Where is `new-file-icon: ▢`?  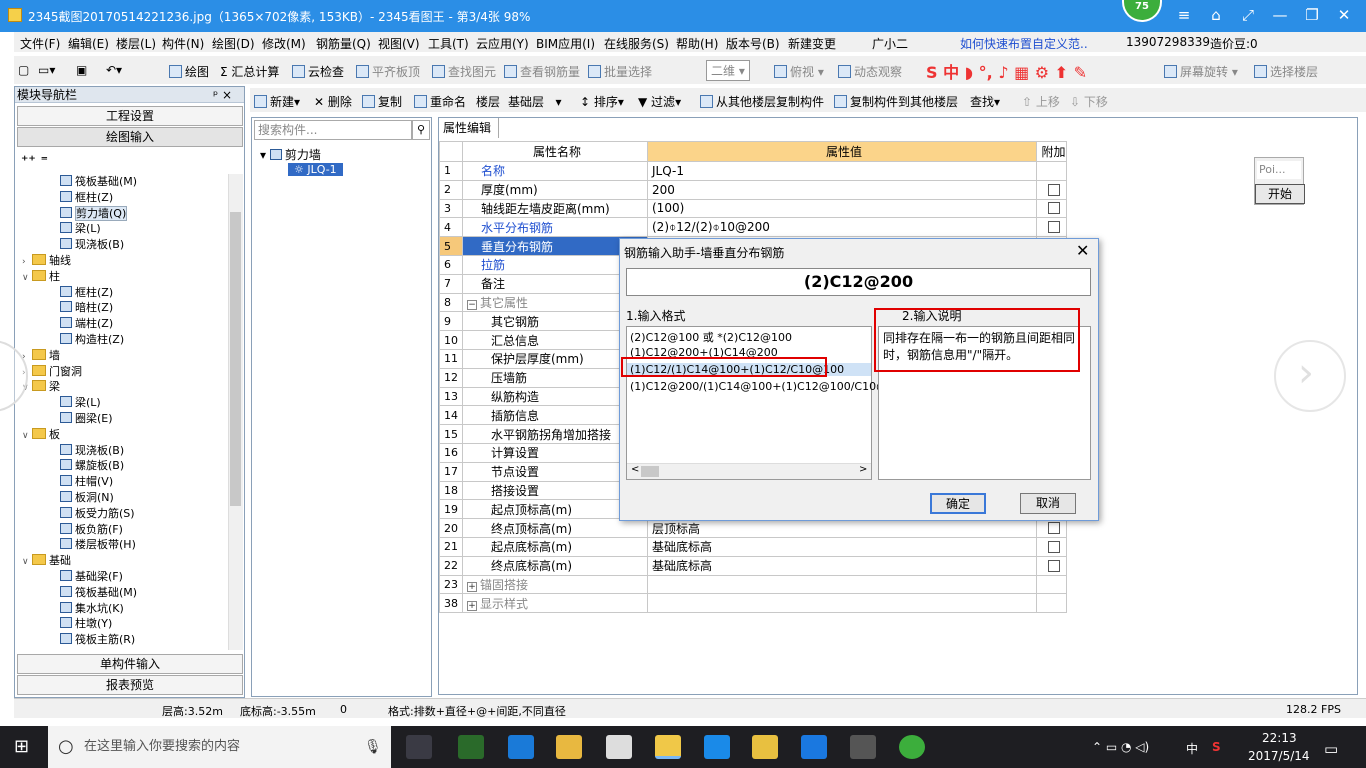
new-file-icon: ▢ is located at coordinates (23, 70).